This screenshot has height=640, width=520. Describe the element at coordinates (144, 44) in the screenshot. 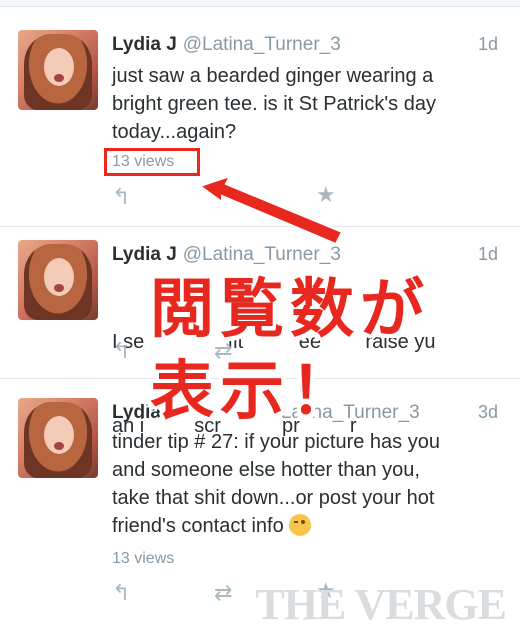

I see `user-name: Lydia J` at that location.